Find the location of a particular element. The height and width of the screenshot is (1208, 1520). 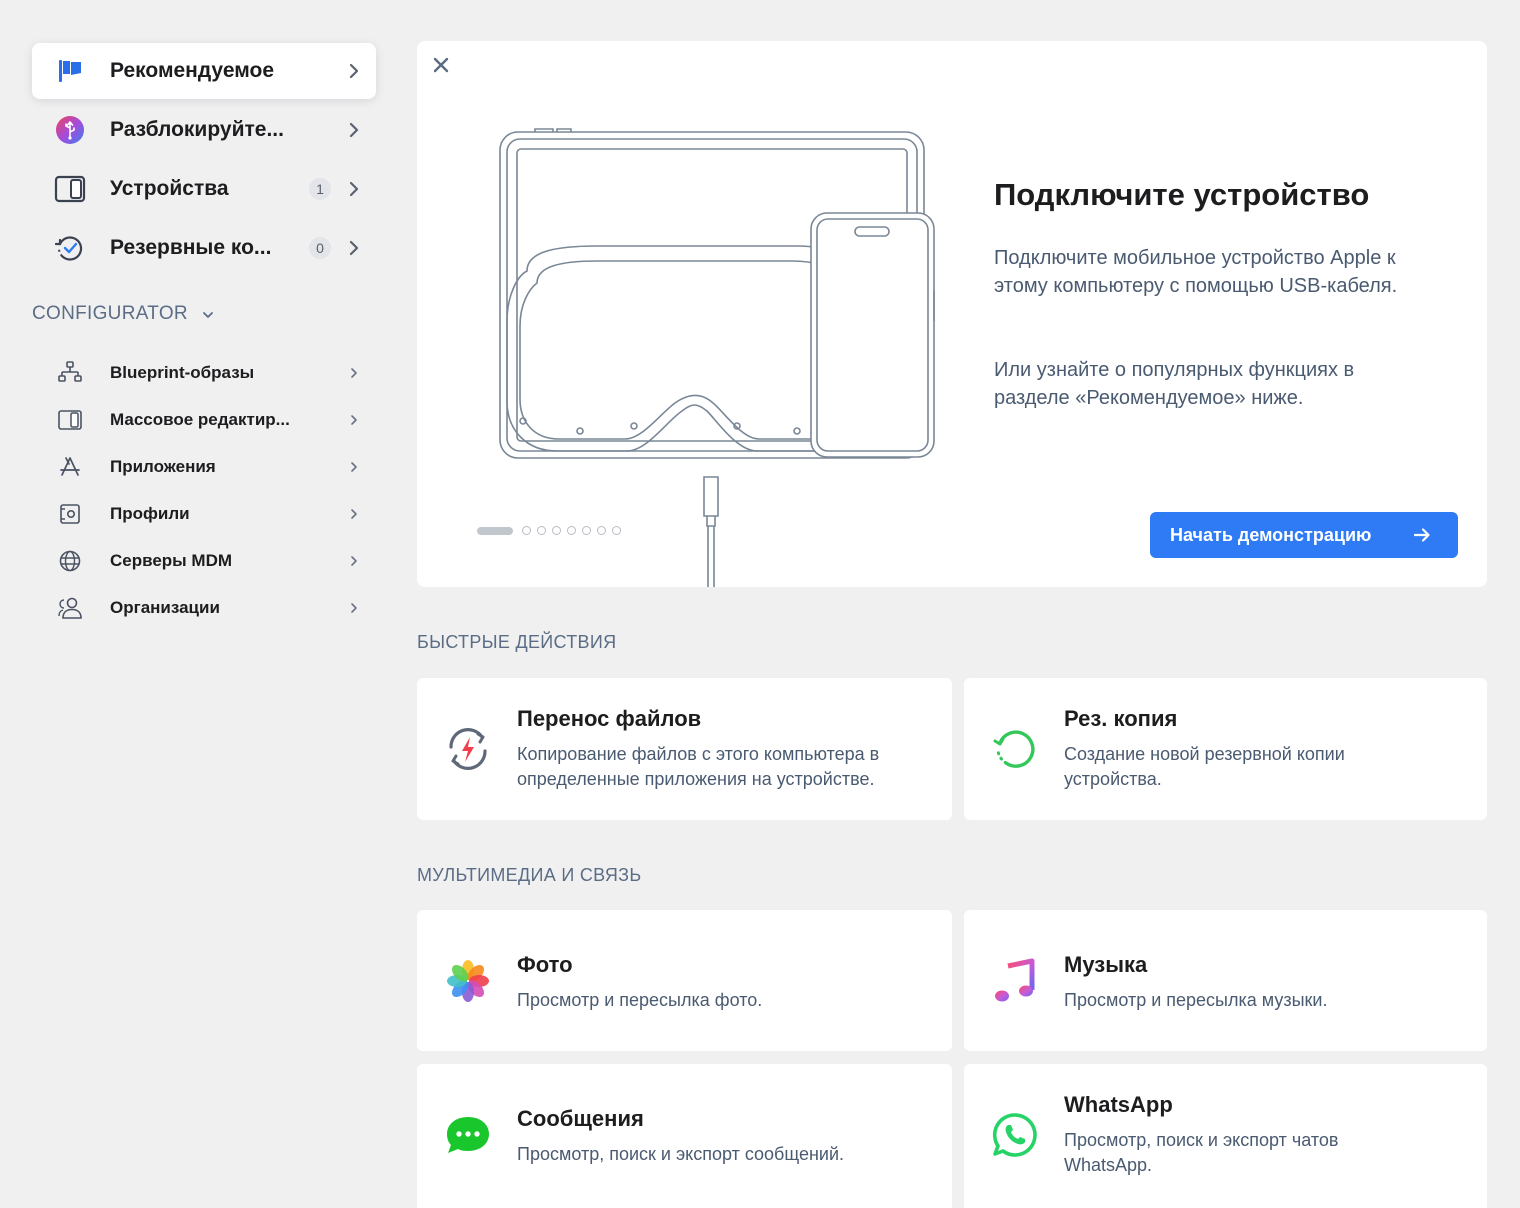

sub-item-label: Профили is located at coordinates (150, 513).